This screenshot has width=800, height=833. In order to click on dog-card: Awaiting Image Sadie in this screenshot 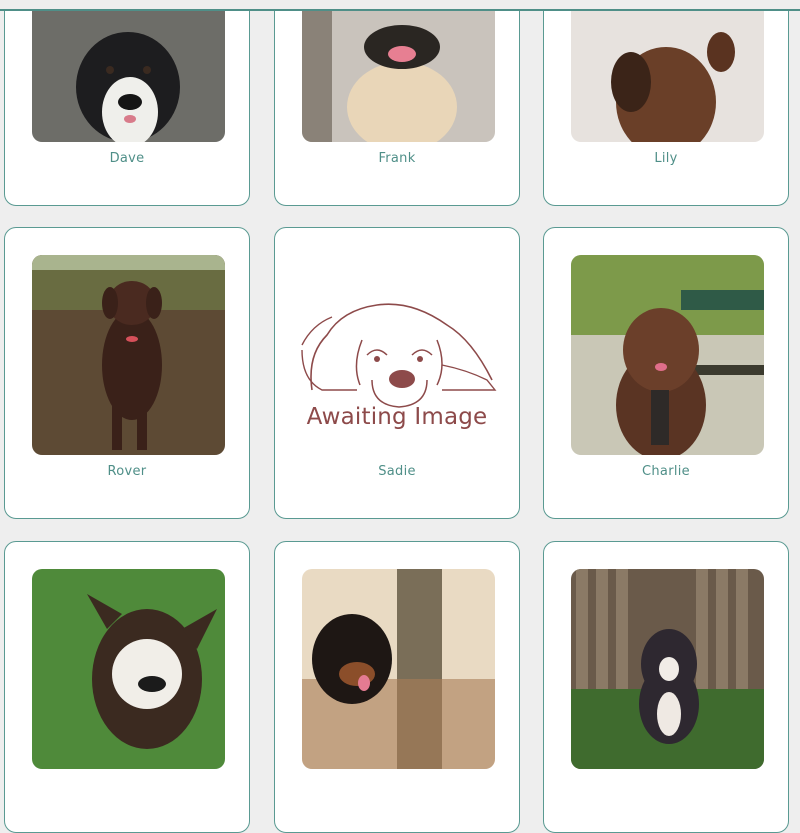, I will do `click(397, 373)`.